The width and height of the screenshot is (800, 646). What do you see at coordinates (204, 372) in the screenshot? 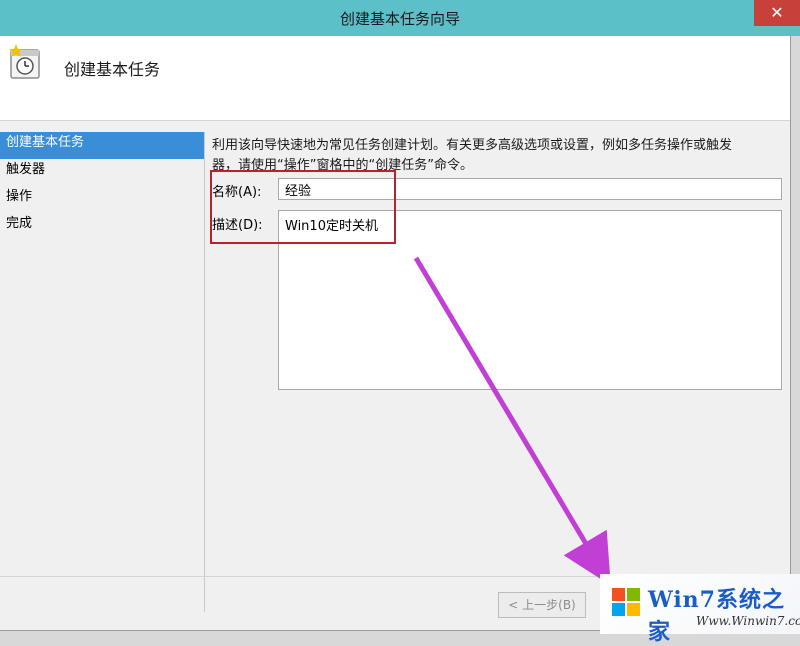
I see `sidebar-divider` at bounding box center [204, 372].